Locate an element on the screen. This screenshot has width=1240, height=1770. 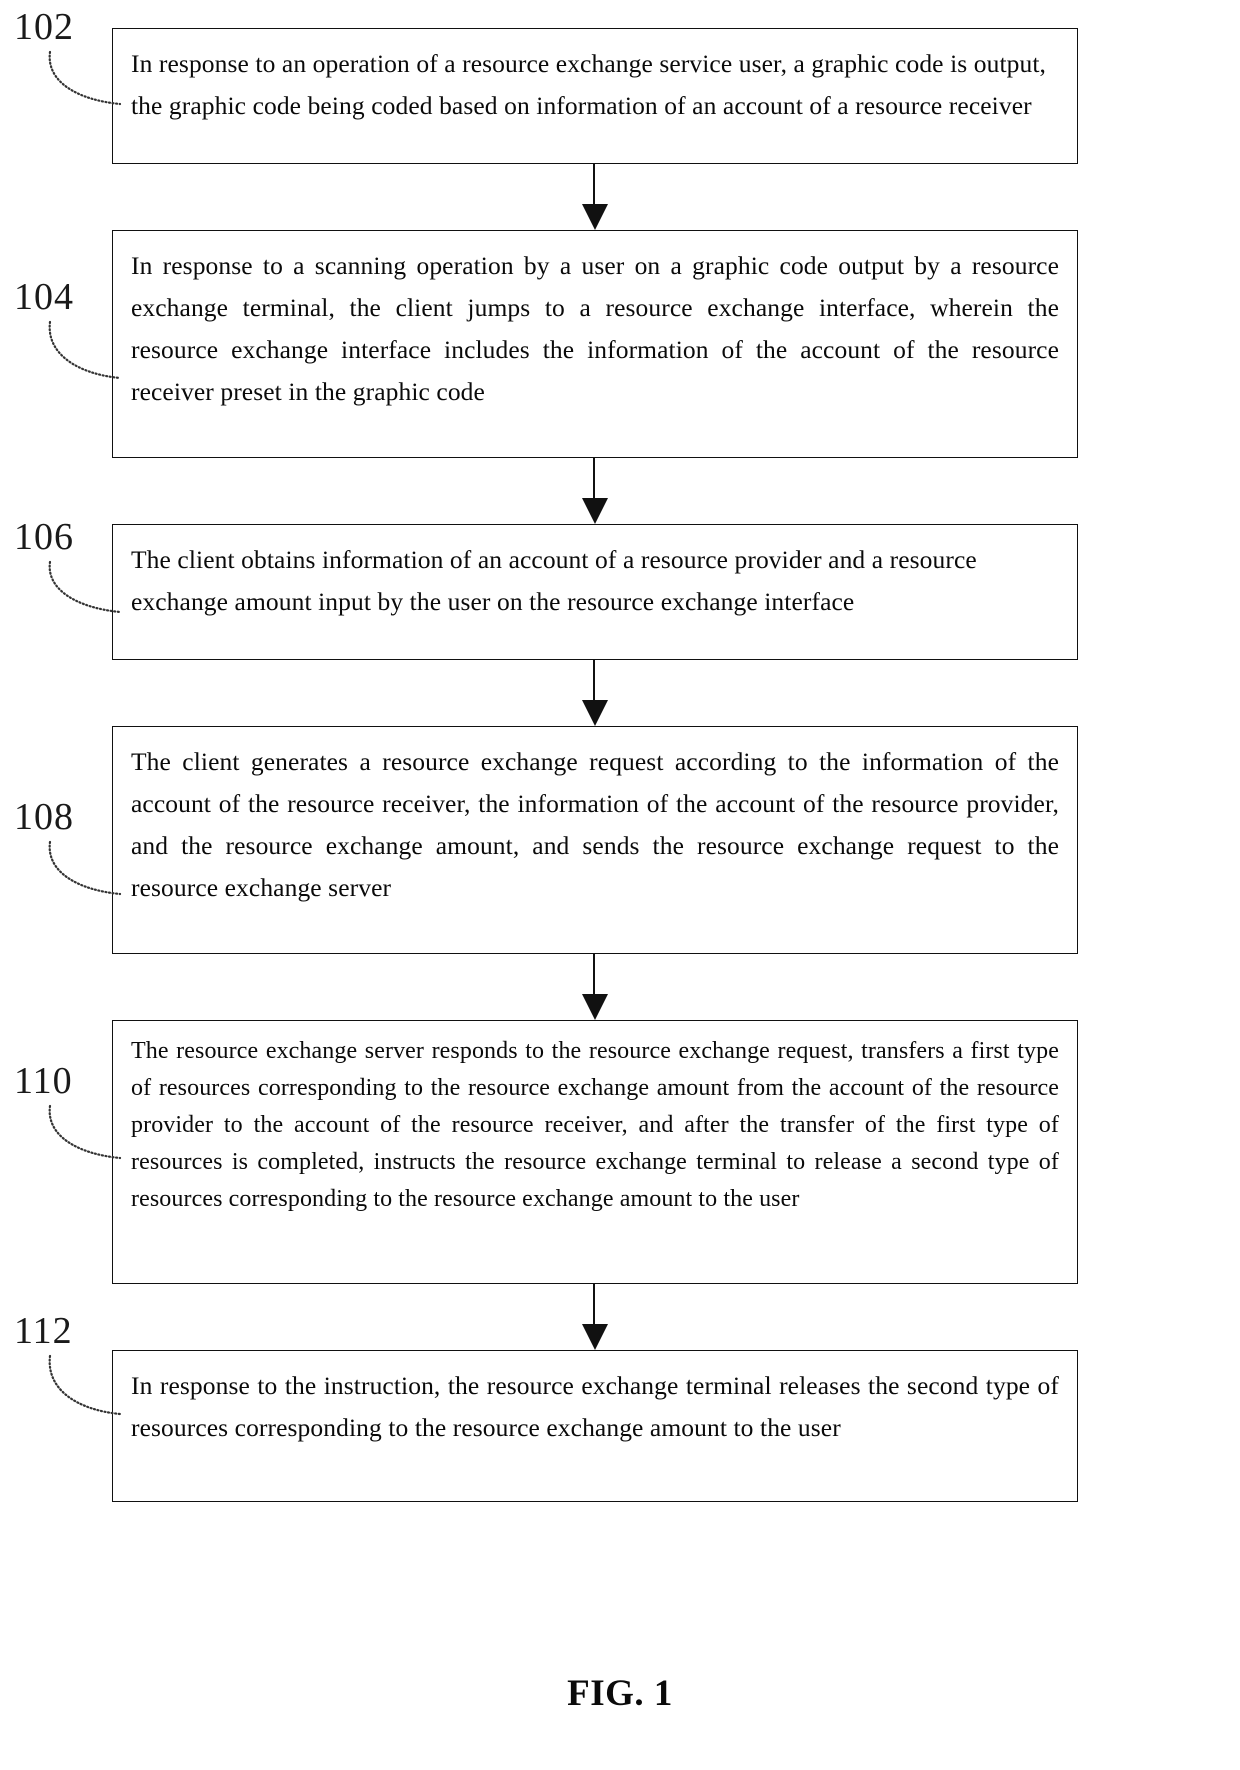
reference-numeral-110: 110 is located at coordinates (43, 1081).